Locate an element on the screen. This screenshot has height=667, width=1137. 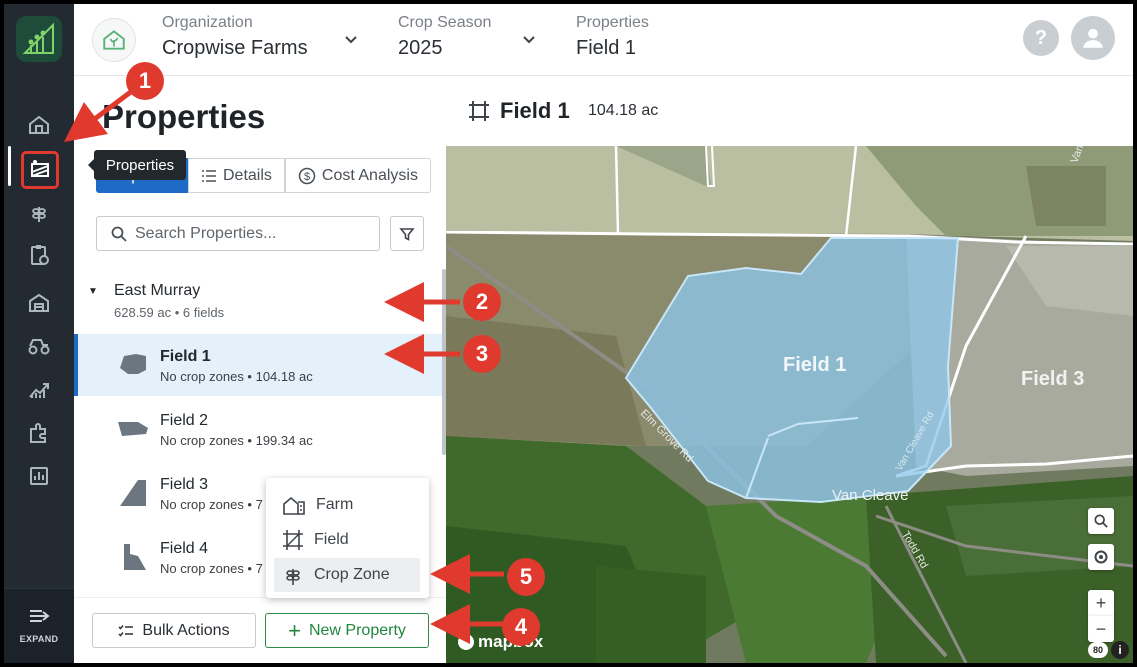
nav-rail: EXPAND is located at coordinates (39, 333).